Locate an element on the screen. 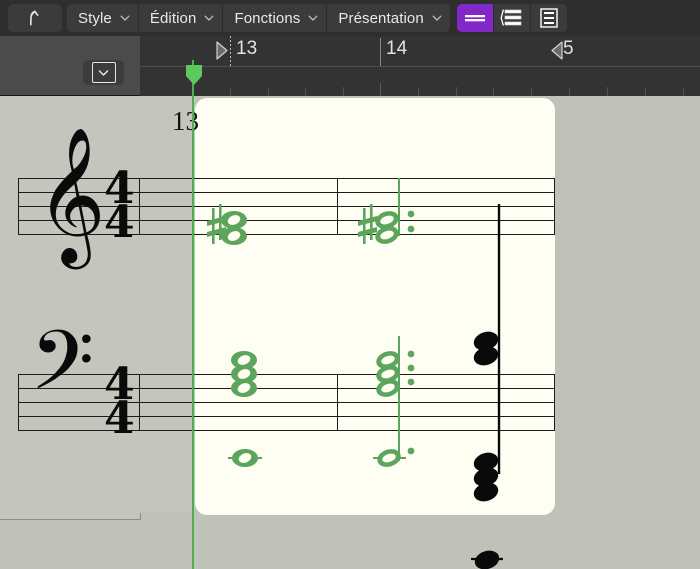 This screenshot has width=700, height=569. playhead-line is located at coordinates (193, 314).